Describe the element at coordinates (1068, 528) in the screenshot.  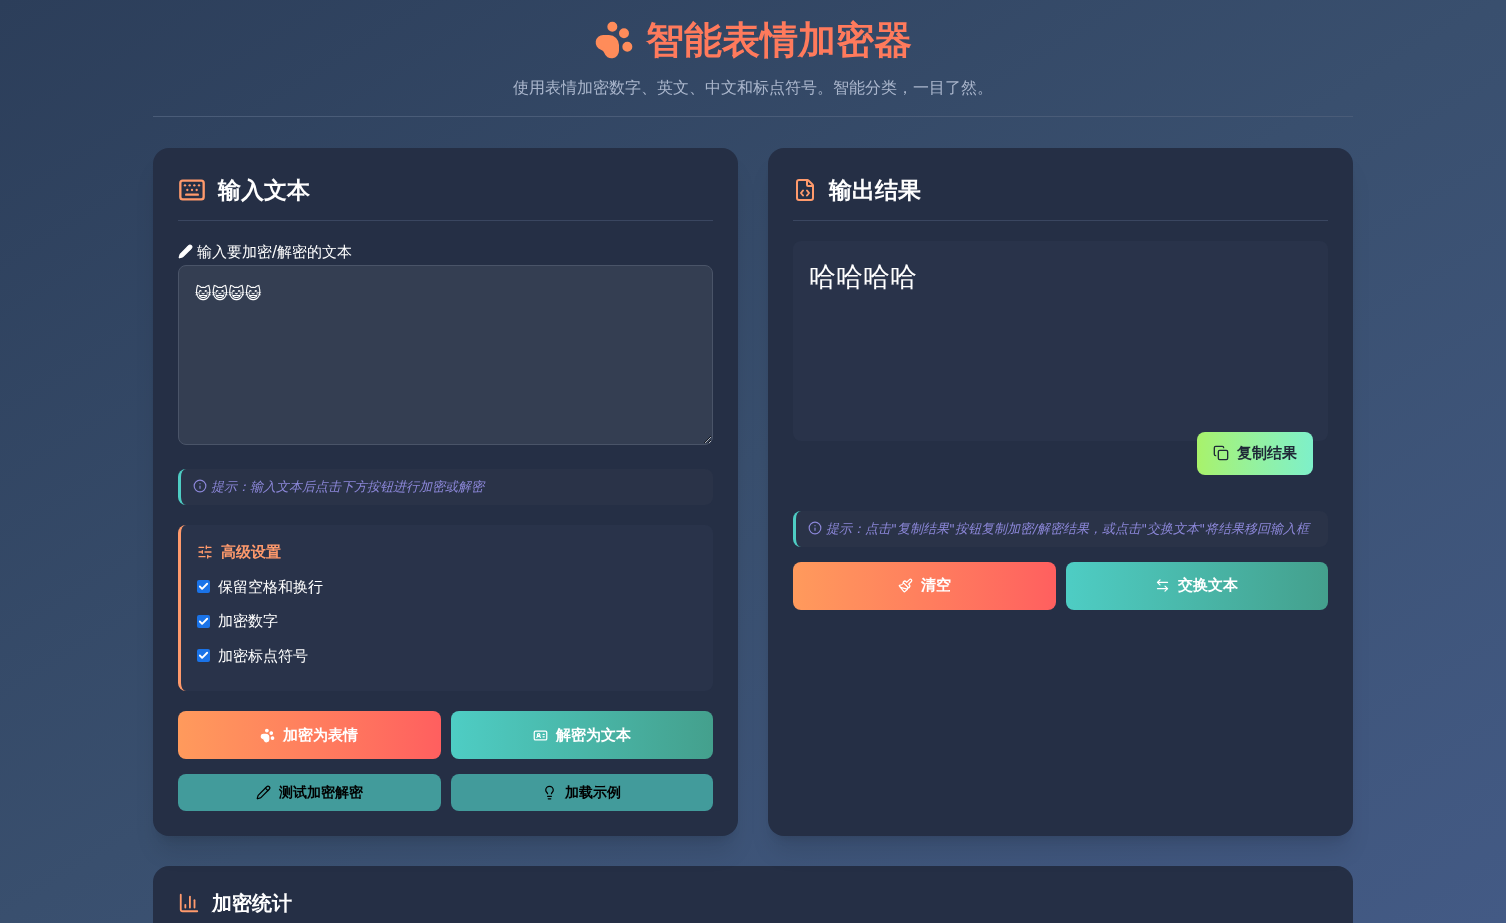
I see `tip-text: 提示：点击"复制结果"按钮复制加密/解密结果，或点击"交换文本"将结果移回输入框` at that location.